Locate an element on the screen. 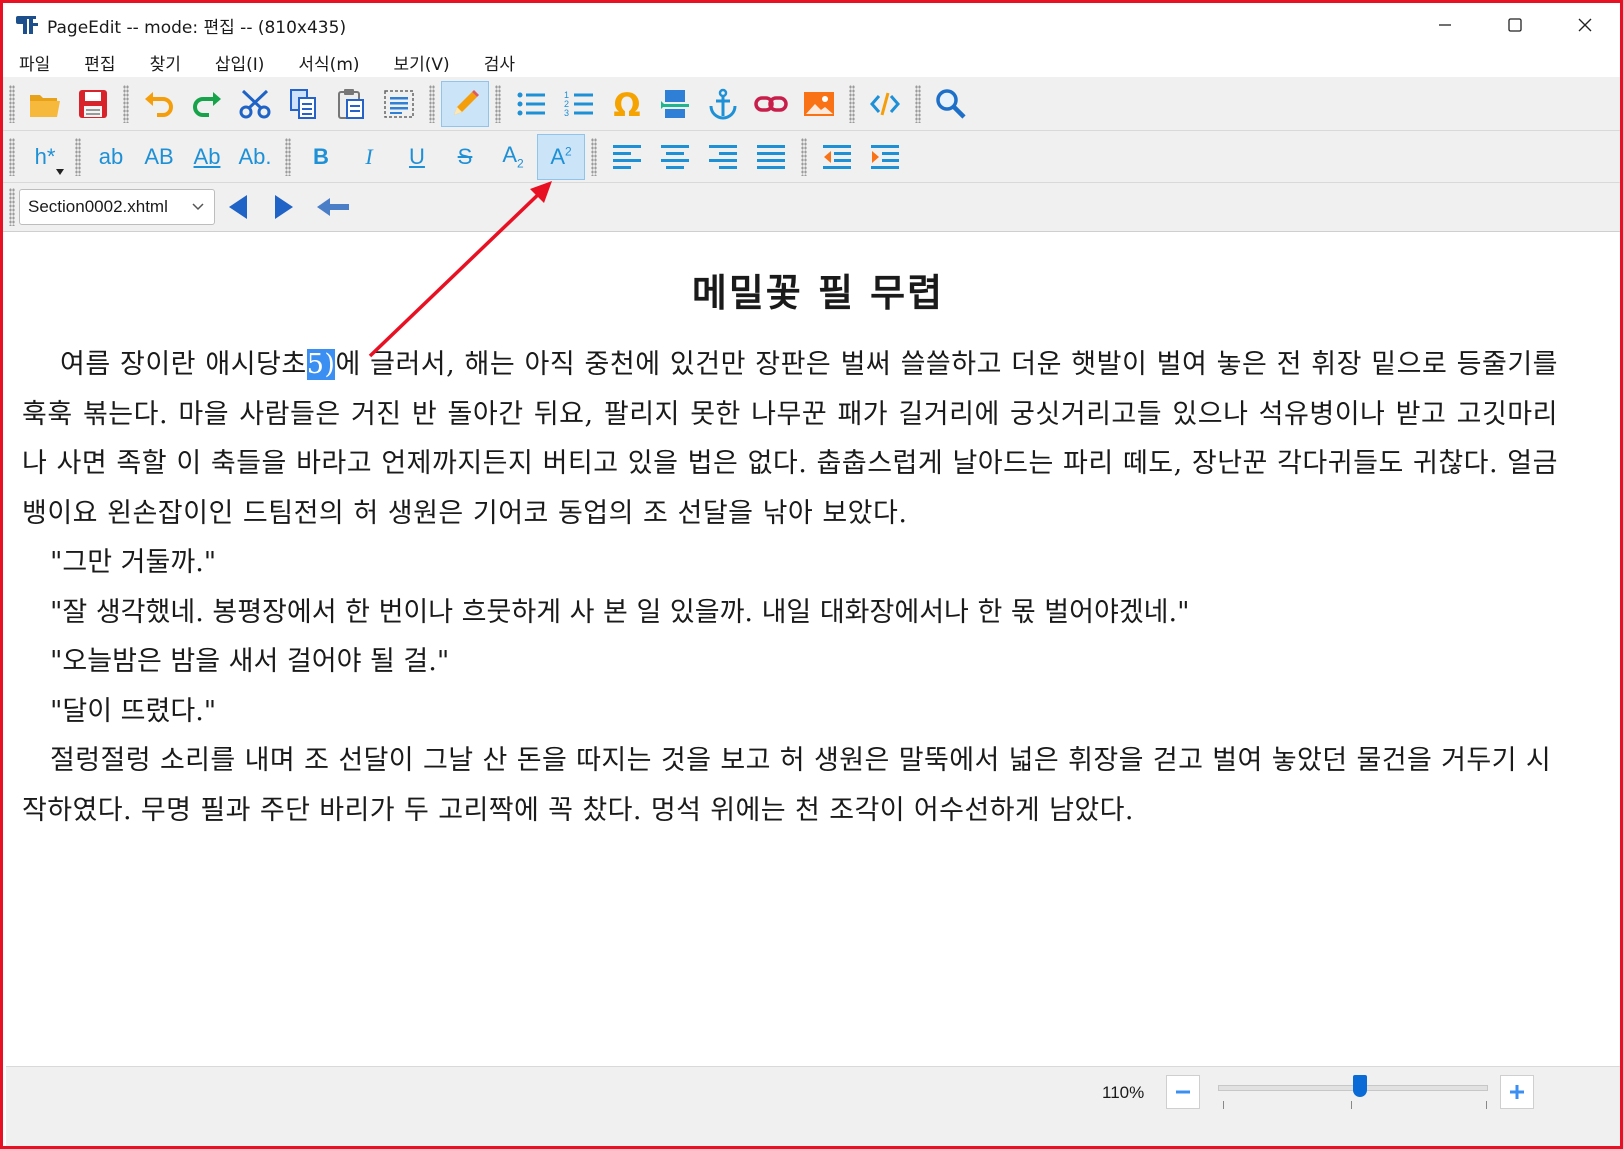 This screenshot has height=1149, width=1623. file-select-dropdown: Section0002.xhtml is located at coordinates (117, 207).